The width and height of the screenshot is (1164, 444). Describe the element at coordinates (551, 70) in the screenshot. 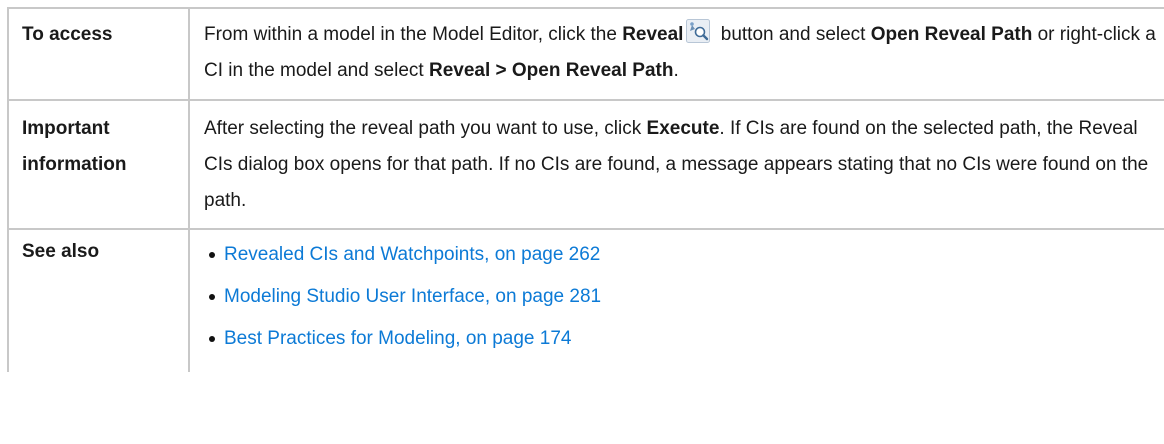

I see `access-bold-menu-path: Reveal > Open Reveal Path` at that location.